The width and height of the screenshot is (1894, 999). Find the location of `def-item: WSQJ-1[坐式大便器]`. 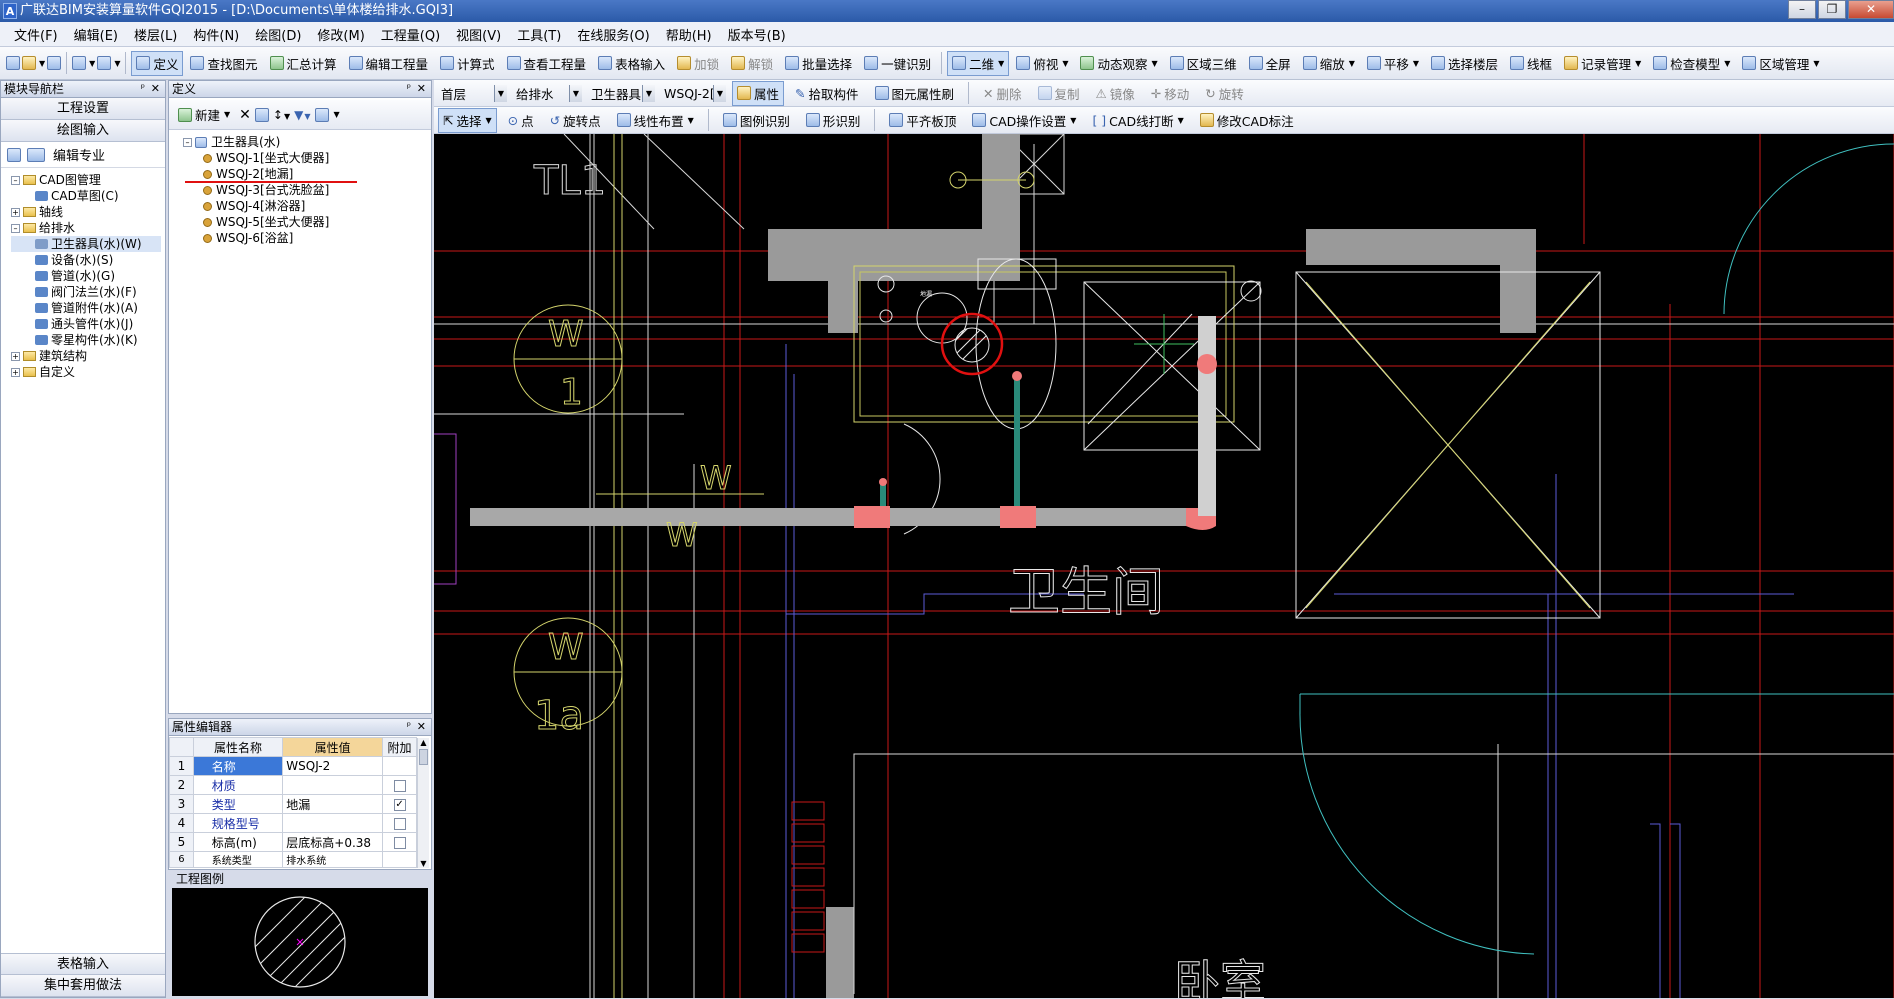

def-item: WSQJ-1[坐式大便器] is located at coordinates (307, 158).